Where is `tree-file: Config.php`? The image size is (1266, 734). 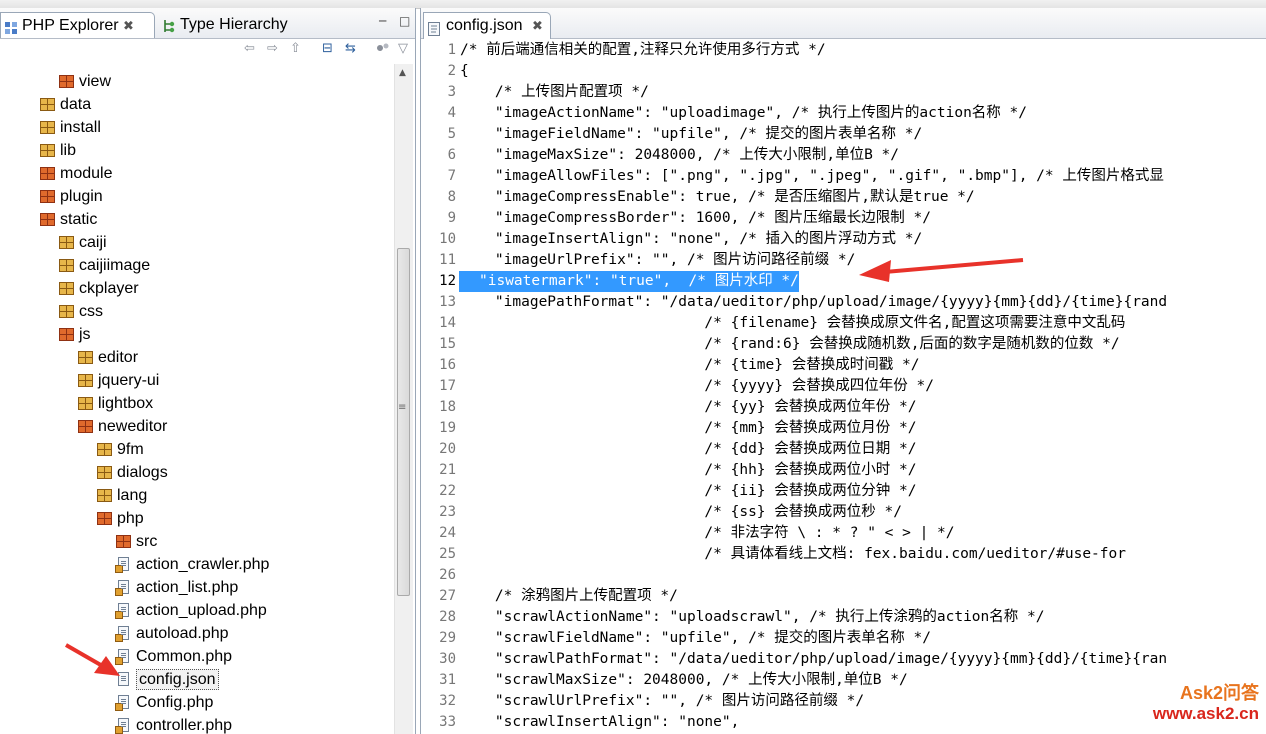 tree-file: Config.php is located at coordinates (197, 703).